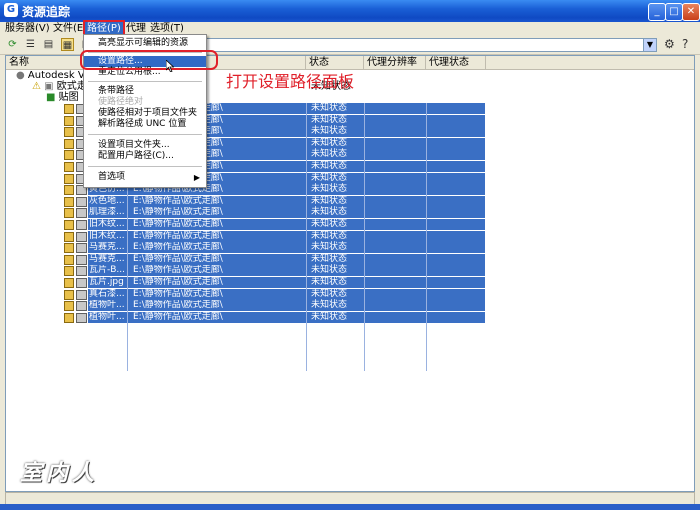 The image size is (700, 510). What do you see at coordinates (46, 12) in the screenshot?
I see `window-title: 资源追踪` at bounding box center [46, 12].